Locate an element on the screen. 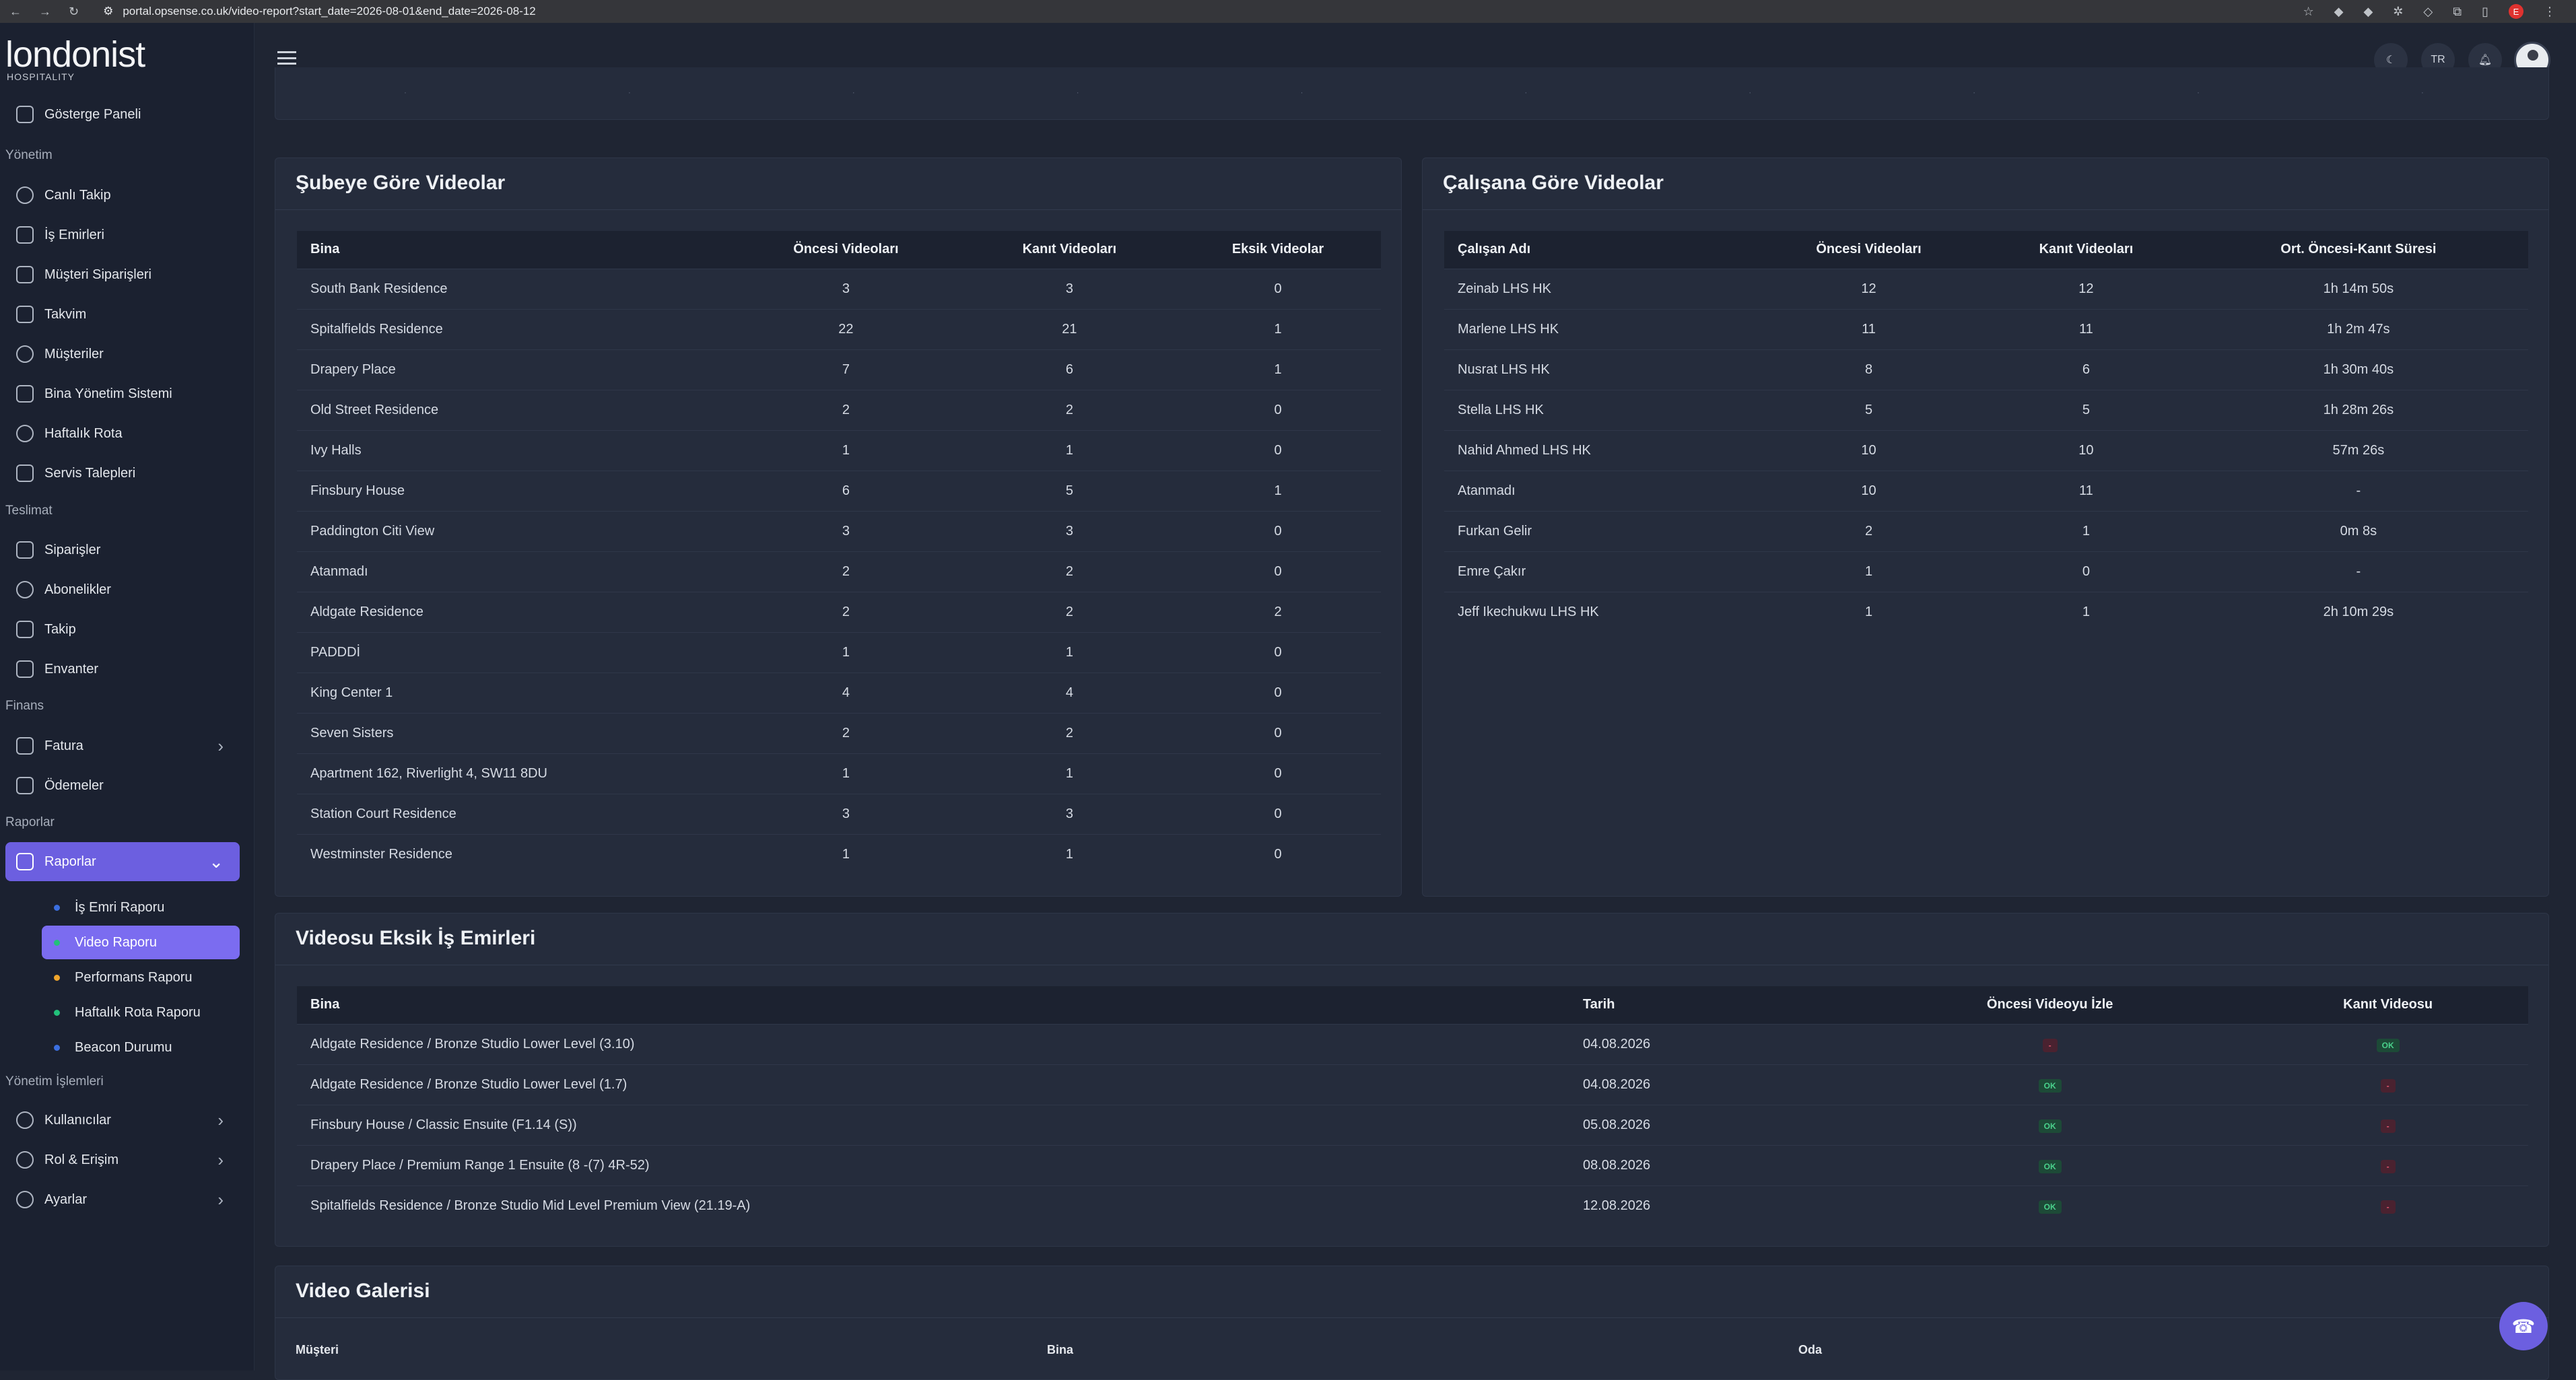  cell-proof-status: - is located at coordinates (2387, 1084).